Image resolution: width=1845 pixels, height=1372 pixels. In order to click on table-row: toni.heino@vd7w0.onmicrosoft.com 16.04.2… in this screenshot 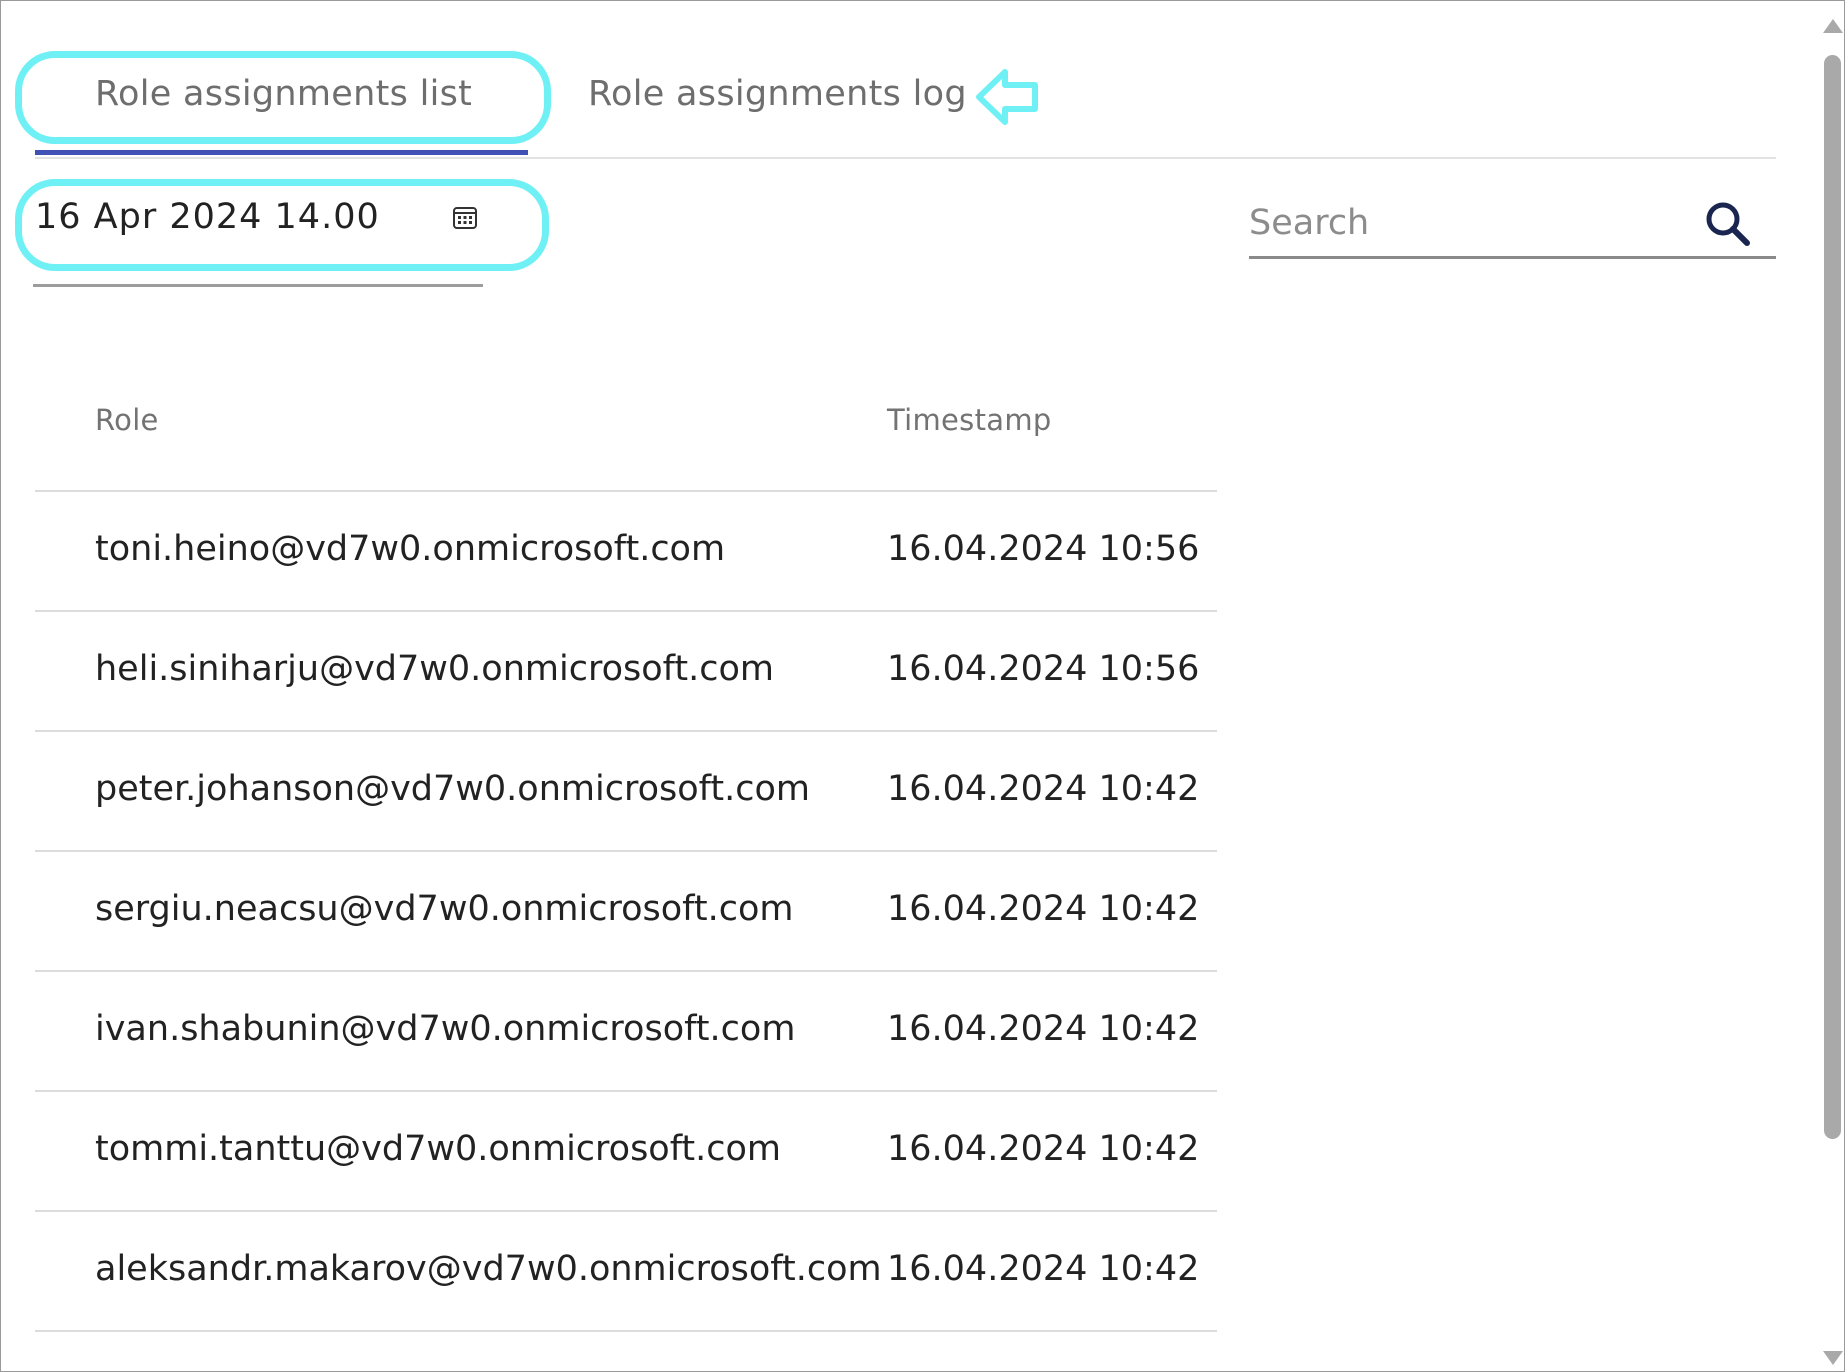, I will do `click(626, 552)`.